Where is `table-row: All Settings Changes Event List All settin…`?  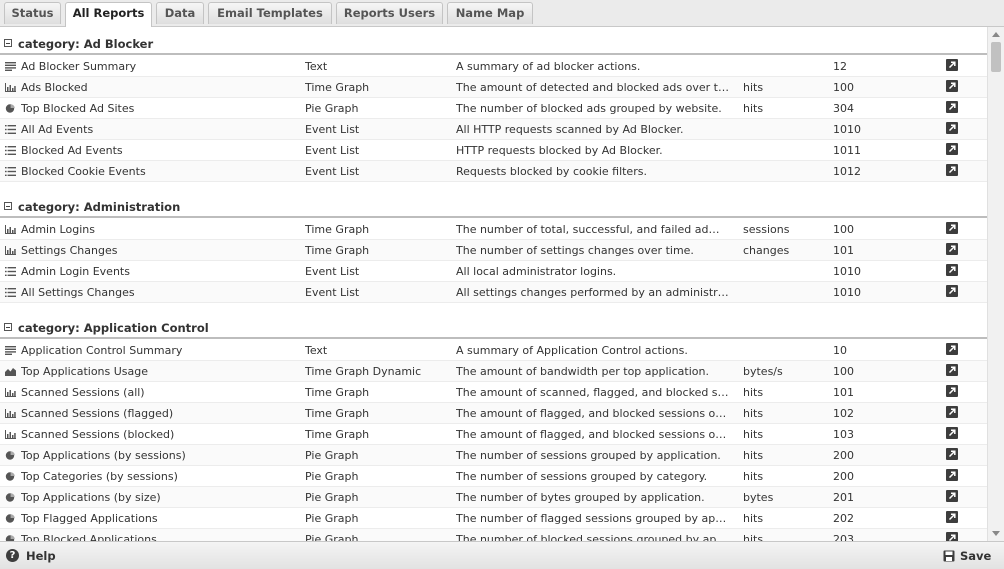 table-row: All Settings Changes Event List All settin… is located at coordinates (493, 292).